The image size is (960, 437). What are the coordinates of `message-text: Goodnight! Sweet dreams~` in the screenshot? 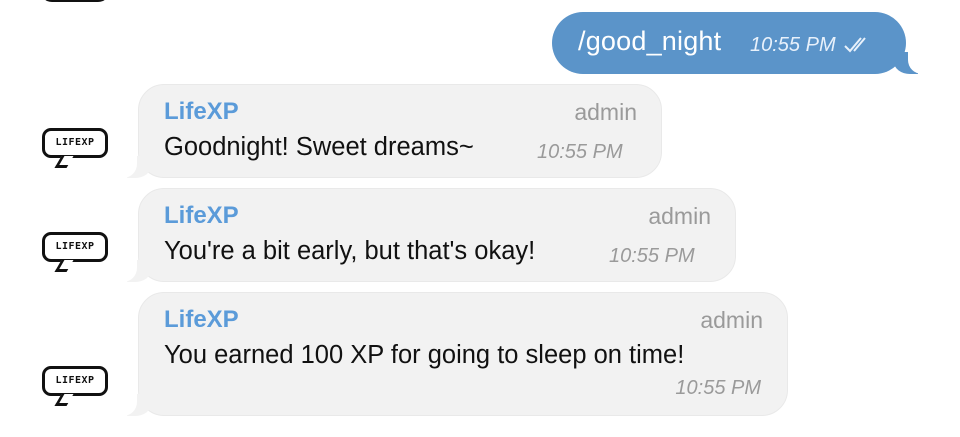 It's located at (319, 147).